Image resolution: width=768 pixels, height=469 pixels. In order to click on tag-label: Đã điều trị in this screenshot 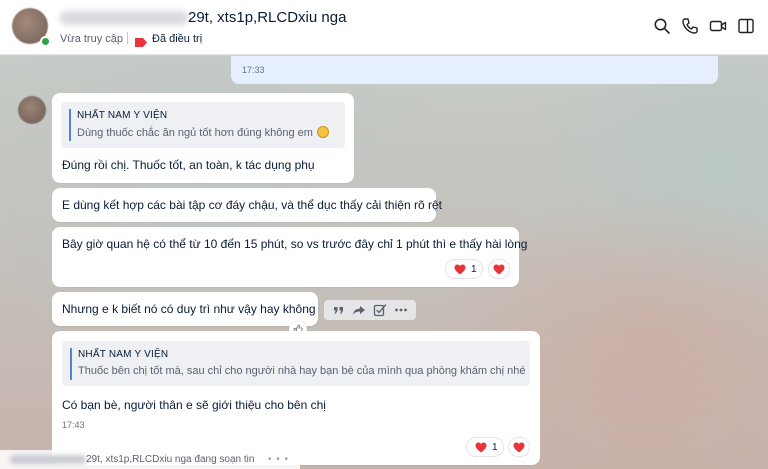, I will do `click(177, 39)`.